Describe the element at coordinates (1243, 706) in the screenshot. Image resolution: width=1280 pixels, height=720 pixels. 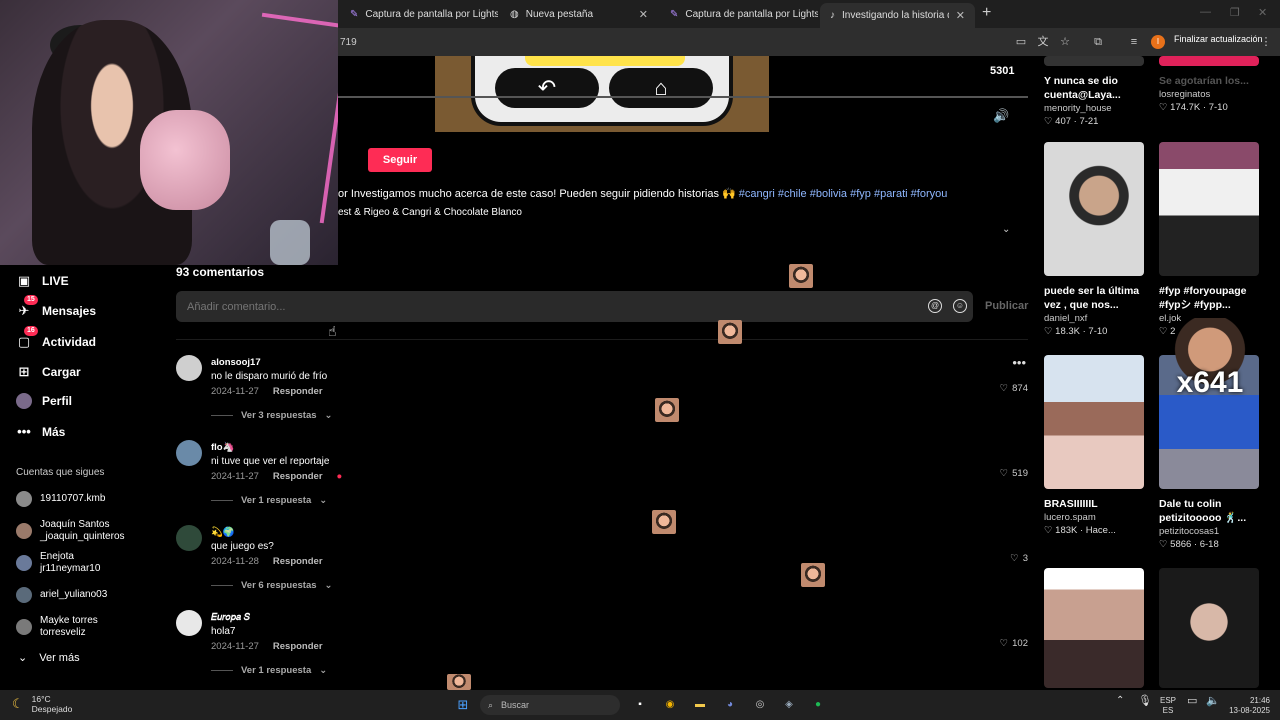
I see `clock: 21:46 13-08-2025` at that location.